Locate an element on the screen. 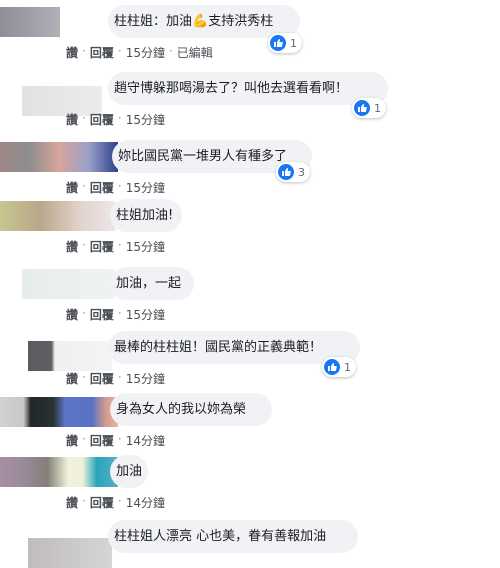  comment-bubble: 柱柱姐人漂亮 心也美，眷有善報加油 is located at coordinates (233, 536).